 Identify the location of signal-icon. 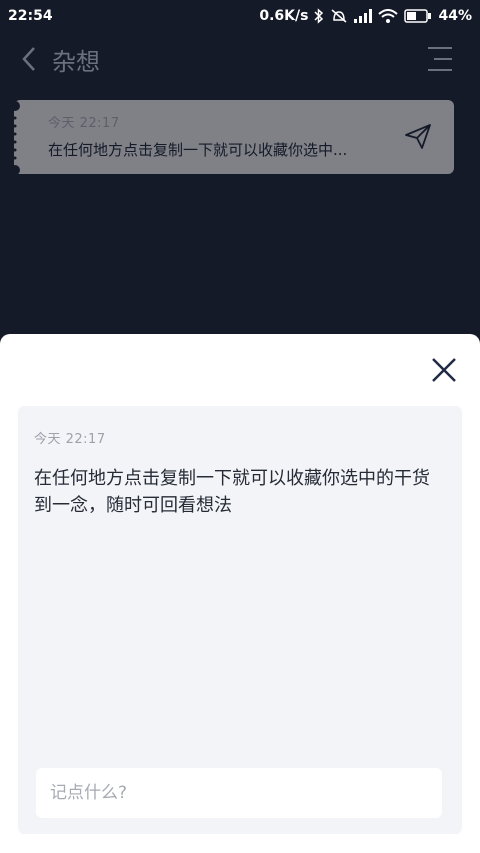
(363, 16).